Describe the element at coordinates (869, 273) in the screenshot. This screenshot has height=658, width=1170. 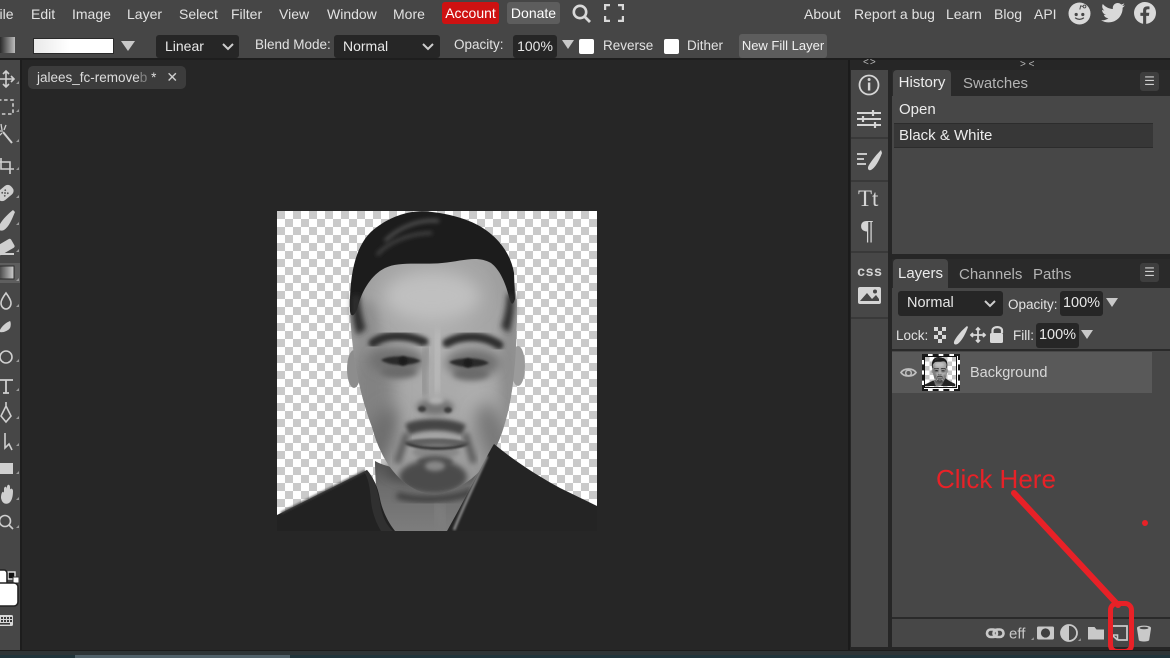
I see `svg-text: css` at that location.